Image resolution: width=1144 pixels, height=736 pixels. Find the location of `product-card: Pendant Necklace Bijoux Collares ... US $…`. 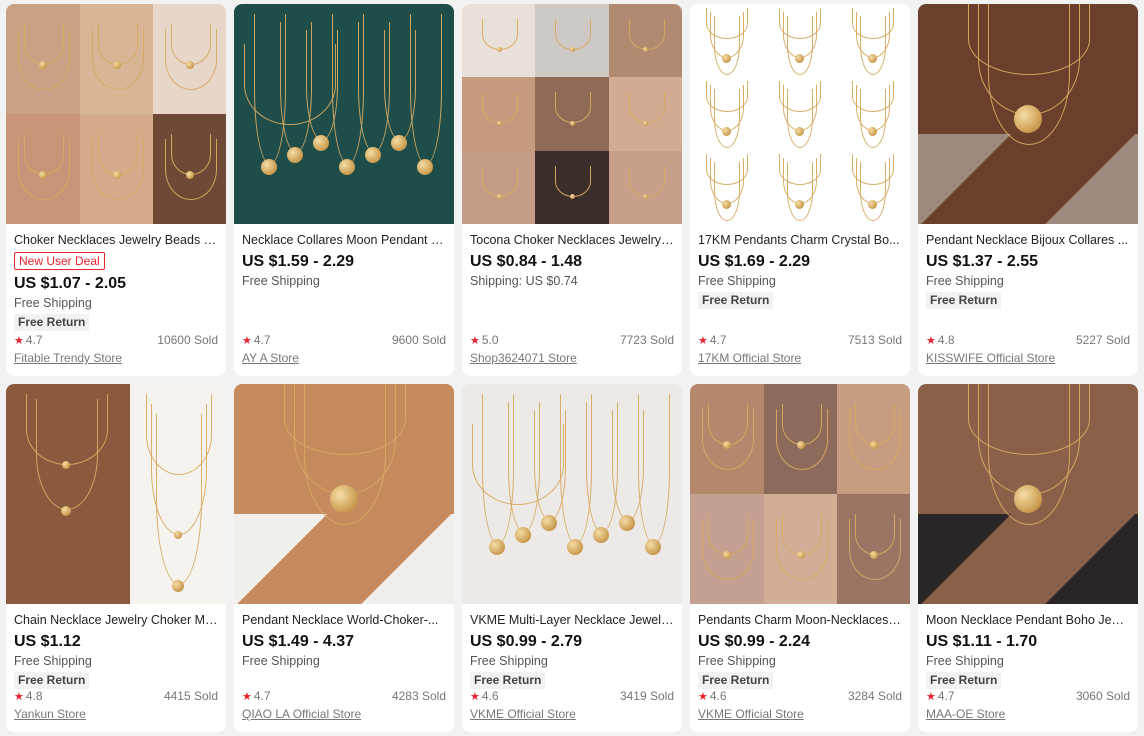

product-card: Pendant Necklace Bijoux Collares ... US $… is located at coordinates (1028, 190).